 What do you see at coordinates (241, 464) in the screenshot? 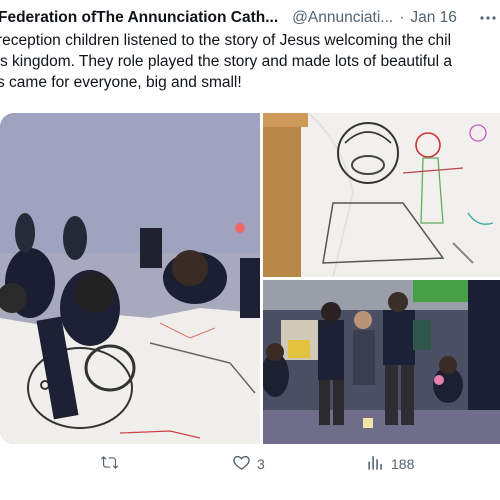
I see `heart-icon` at bounding box center [241, 464].